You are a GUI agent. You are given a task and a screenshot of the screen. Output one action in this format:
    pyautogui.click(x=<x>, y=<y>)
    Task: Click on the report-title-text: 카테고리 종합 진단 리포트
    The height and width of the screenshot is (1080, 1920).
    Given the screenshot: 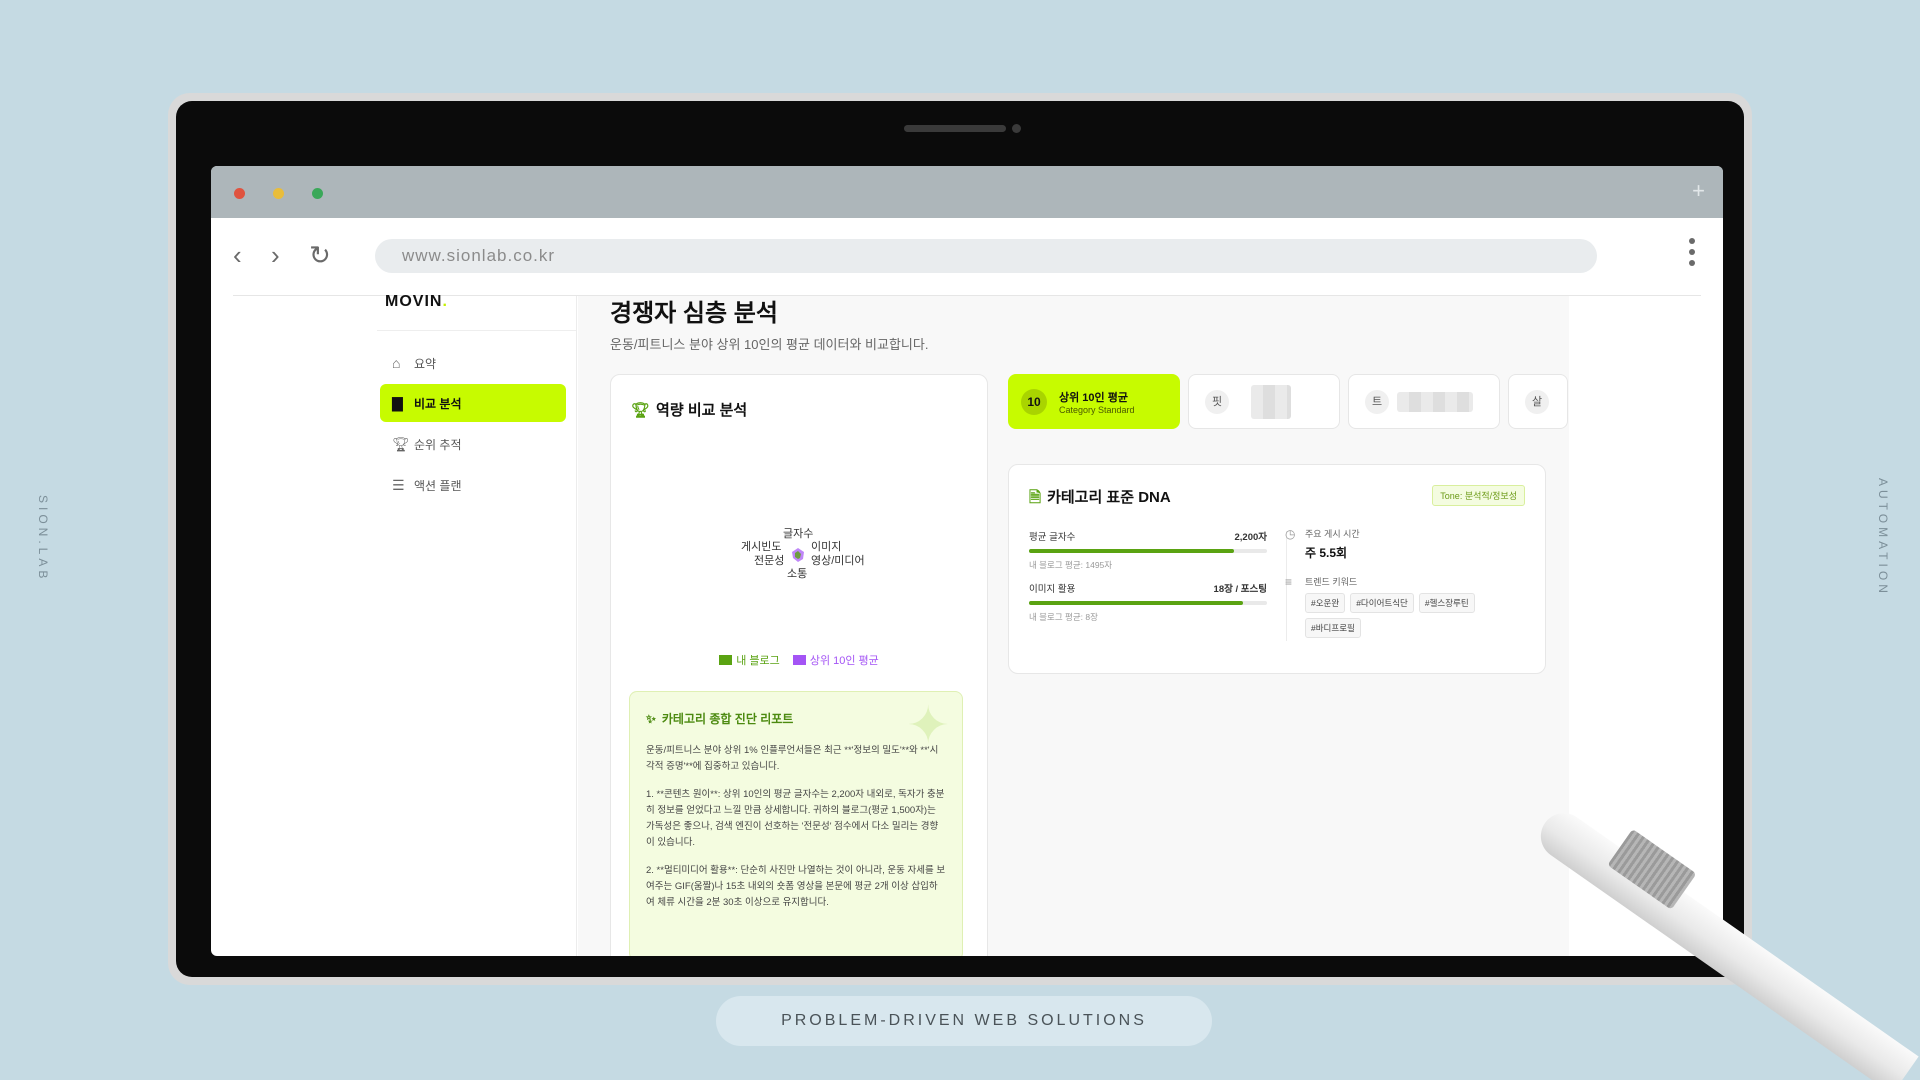 What is the action you would take?
    pyautogui.click(x=727, y=719)
    